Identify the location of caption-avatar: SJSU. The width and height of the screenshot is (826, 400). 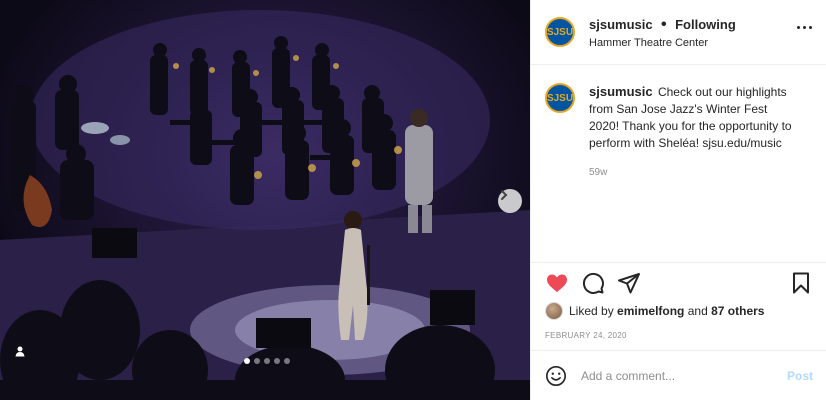
(560, 98).